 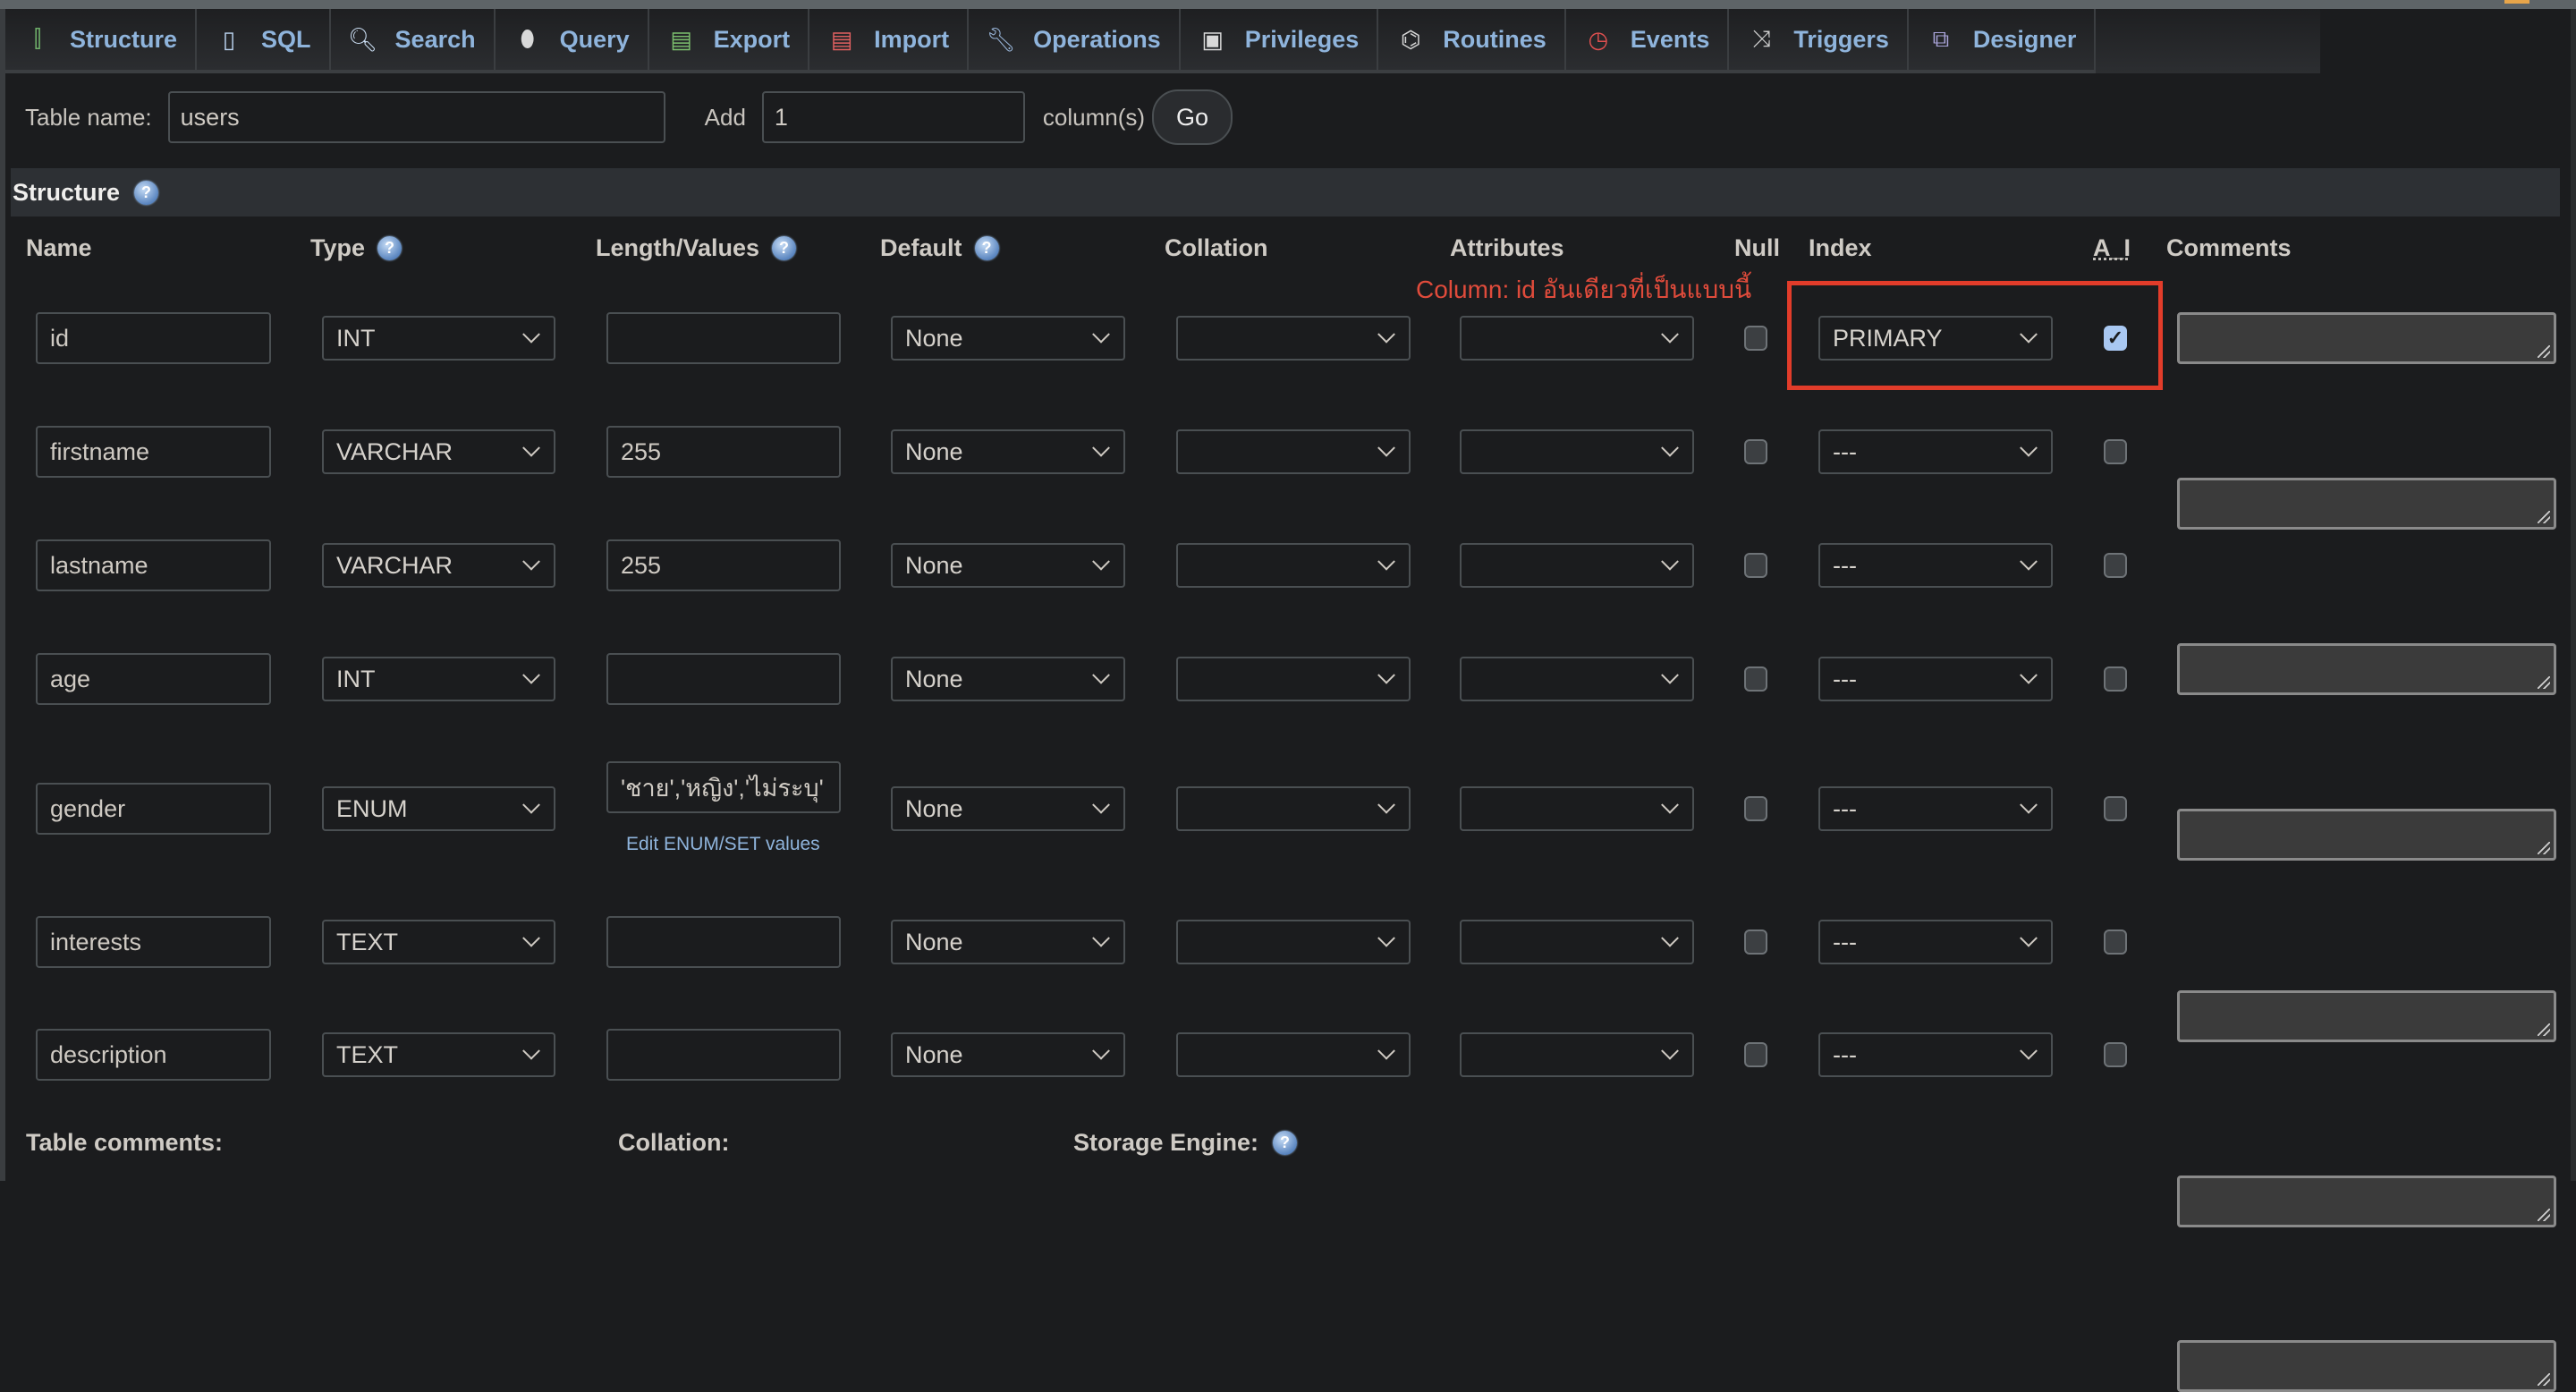 I want to click on tab-routines: ⌬ Routines, so click(x=1472, y=41).